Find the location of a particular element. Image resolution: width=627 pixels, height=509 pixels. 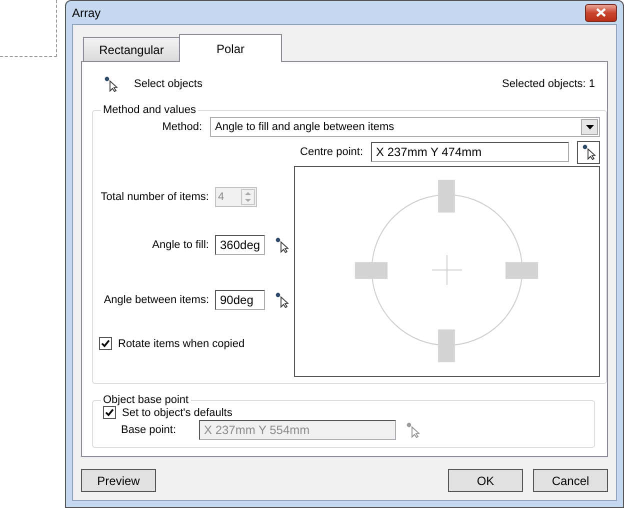

centre-point-label: Centre point: is located at coordinates (331, 152).